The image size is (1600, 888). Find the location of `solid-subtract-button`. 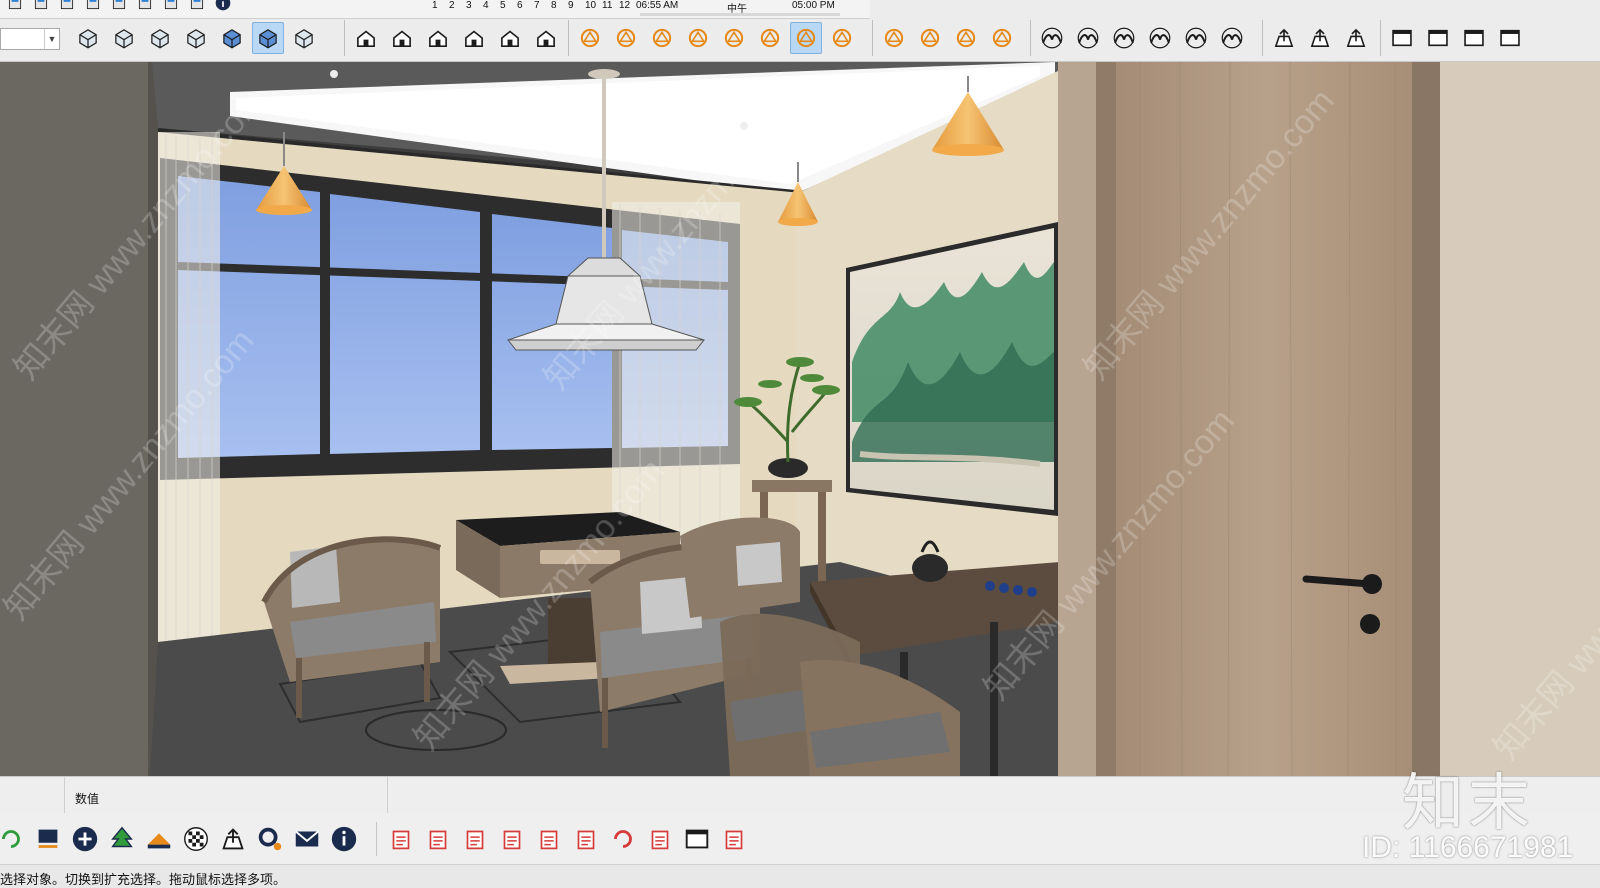

solid-subtract-button is located at coordinates (698, 38).